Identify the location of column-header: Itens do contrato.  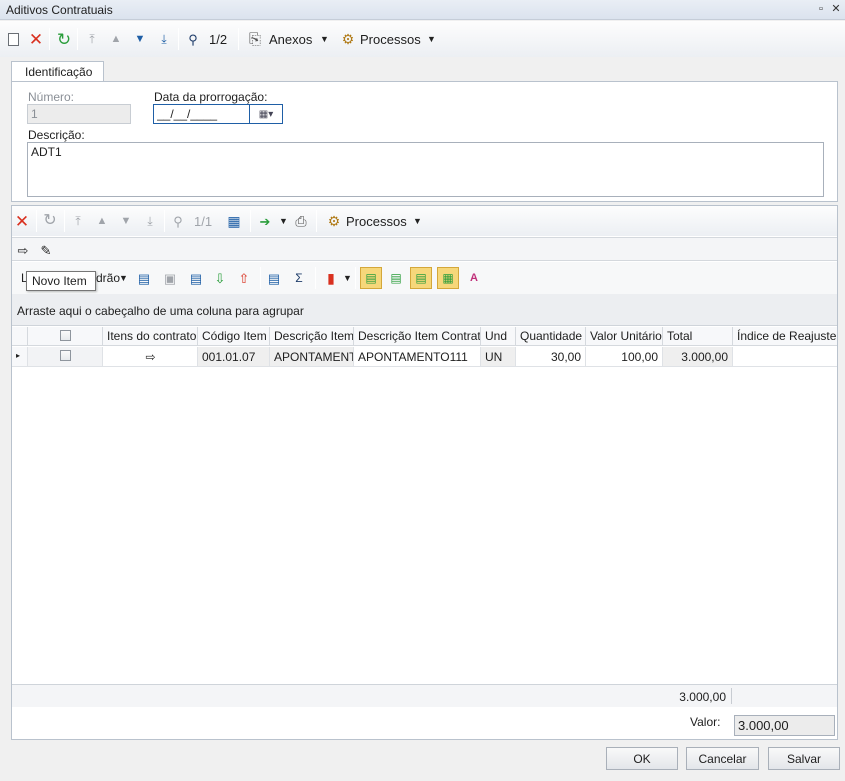
(150, 336).